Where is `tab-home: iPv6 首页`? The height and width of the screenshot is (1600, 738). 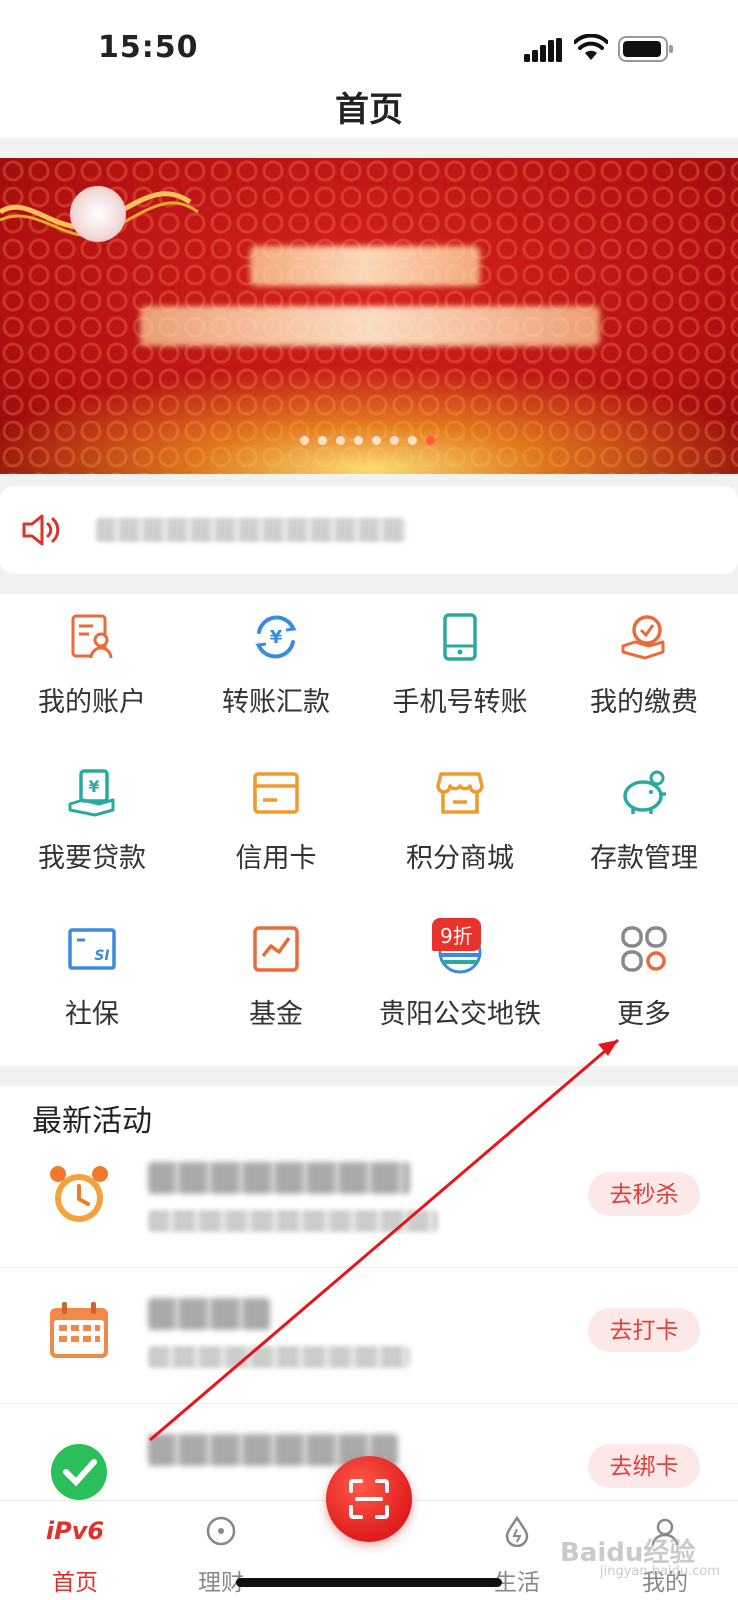
tab-home: iPv6 首页 is located at coordinates (75, 1550).